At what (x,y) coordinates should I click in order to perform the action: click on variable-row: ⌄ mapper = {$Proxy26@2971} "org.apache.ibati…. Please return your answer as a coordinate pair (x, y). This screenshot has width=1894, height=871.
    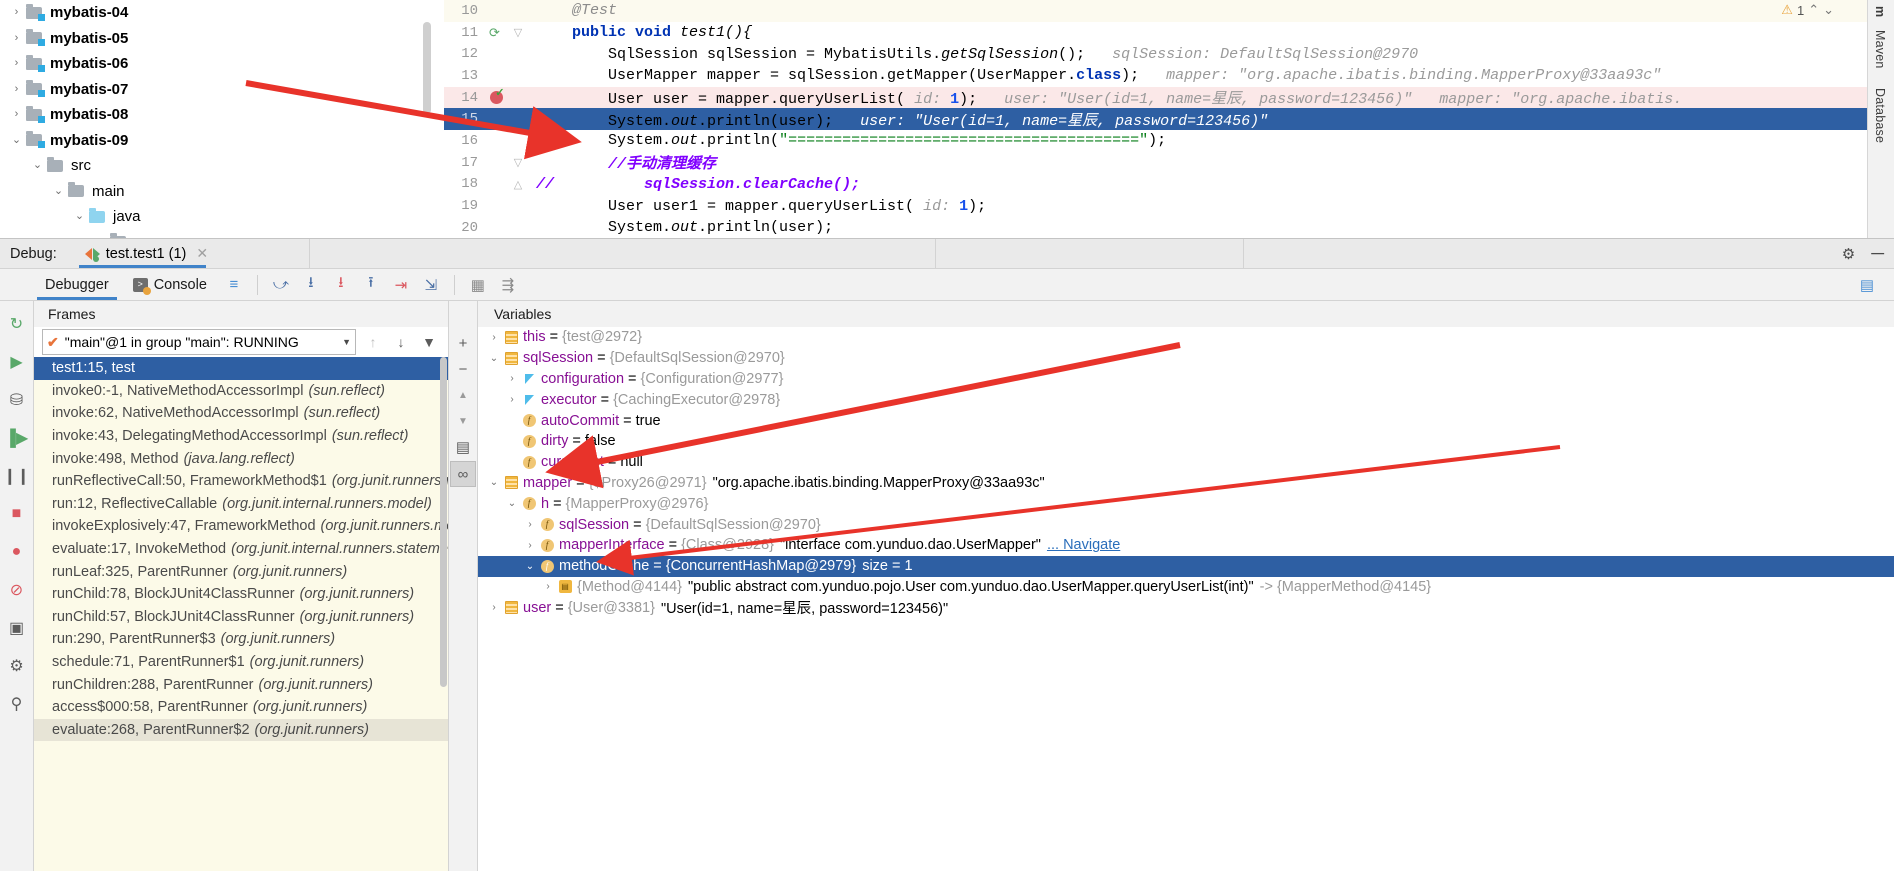
    Looking at the image, I should click on (1186, 483).